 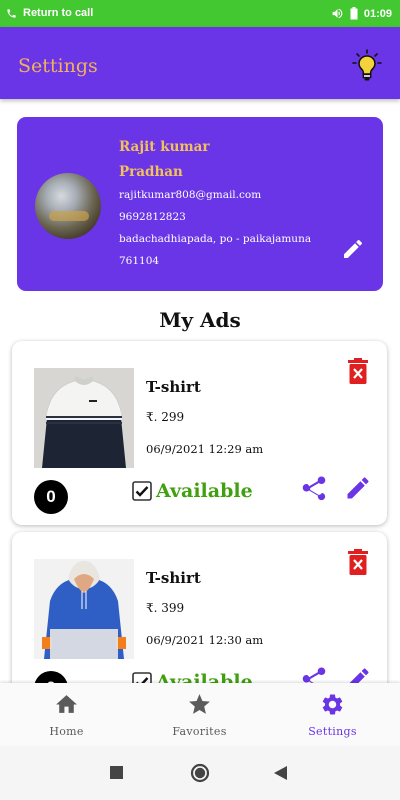 I want to click on ad-price: ₹. 399, so click(x=165, y=608).